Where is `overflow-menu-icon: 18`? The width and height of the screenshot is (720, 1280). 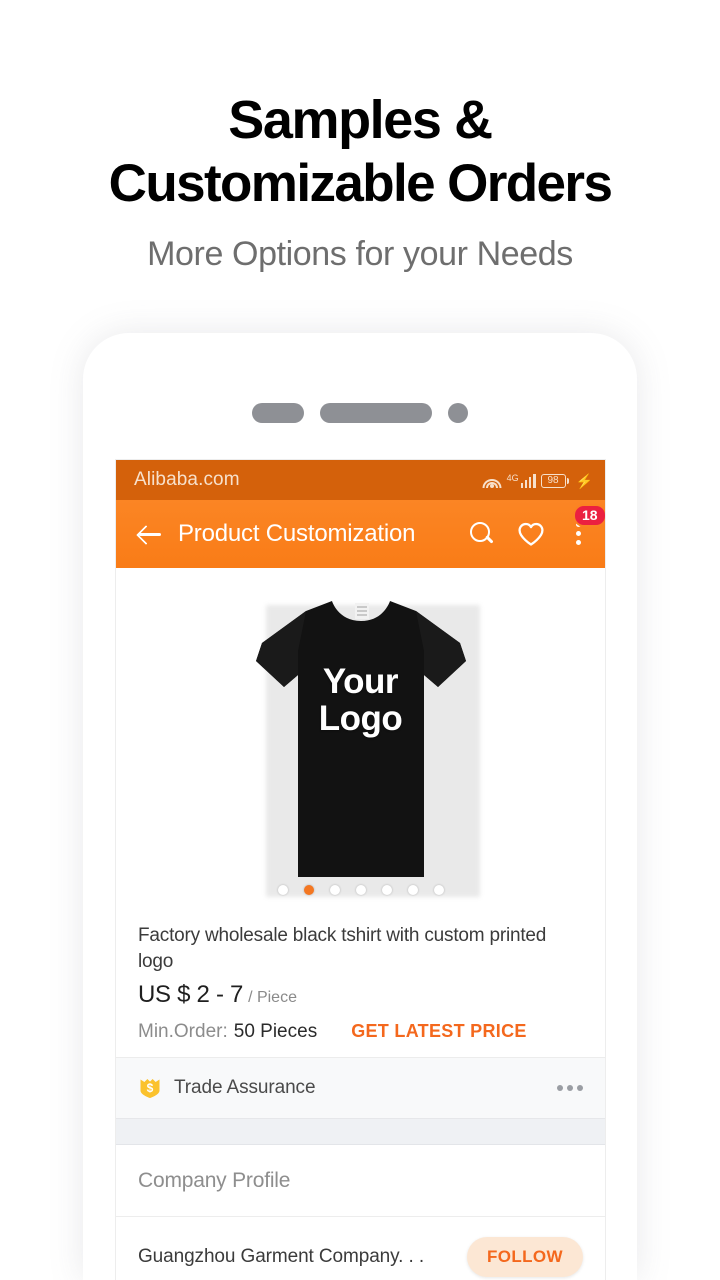 overflow-menu-icon: 18 is located at coordinates (586, 526).